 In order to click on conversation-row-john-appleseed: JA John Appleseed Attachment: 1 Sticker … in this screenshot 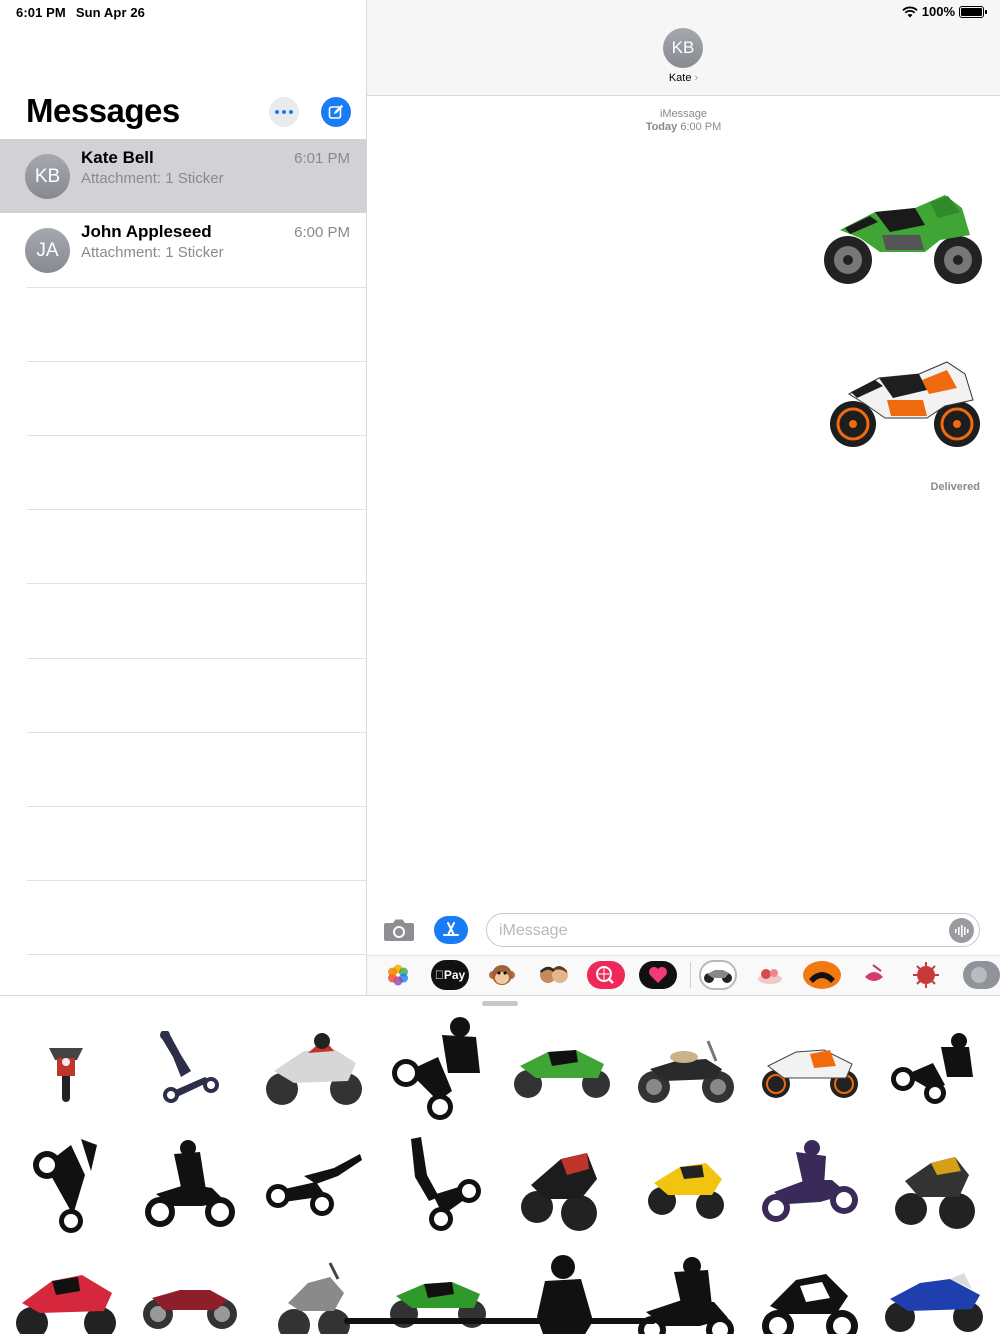, I will do `click(183, 250)`.